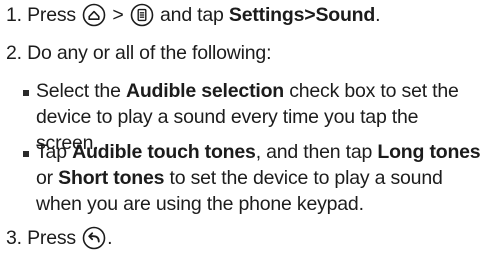  What do you see at coordinates (200, 204) in the screenshot?
I see `bullet-2-line-3: when you are using the phone keypad.` at bounding box center [200, 204].